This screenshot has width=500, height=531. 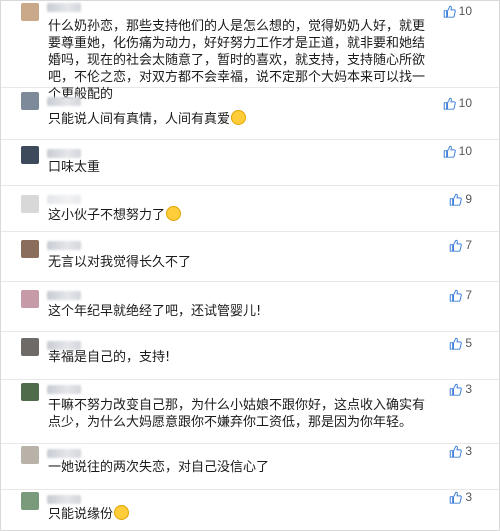 What do you see at coordinates (109, 357) in the screenshot?
I see `comment-text: 幸福是自己的，支持!` at bounding box center [109, 357].